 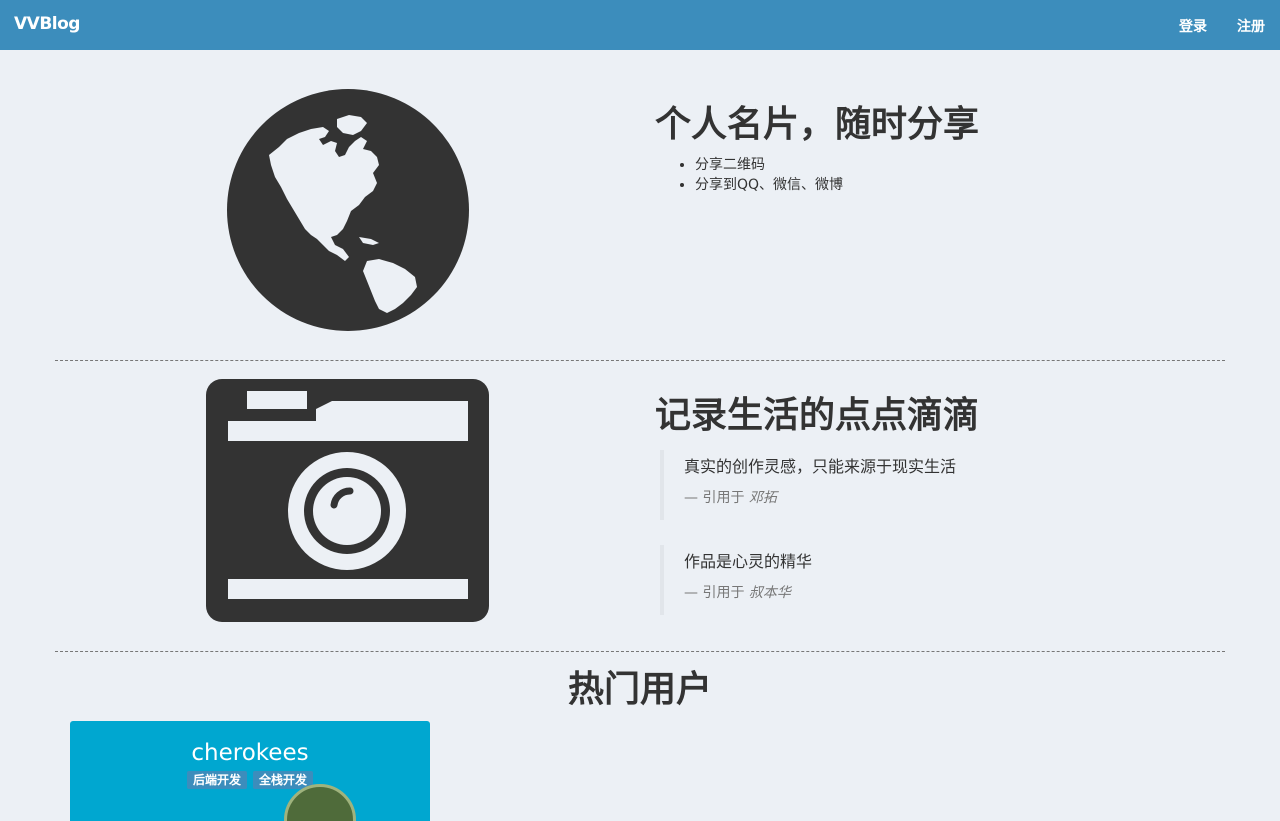 I want to click on quote-footer: — 引用于 叔本华, so click(x=748, y=593).